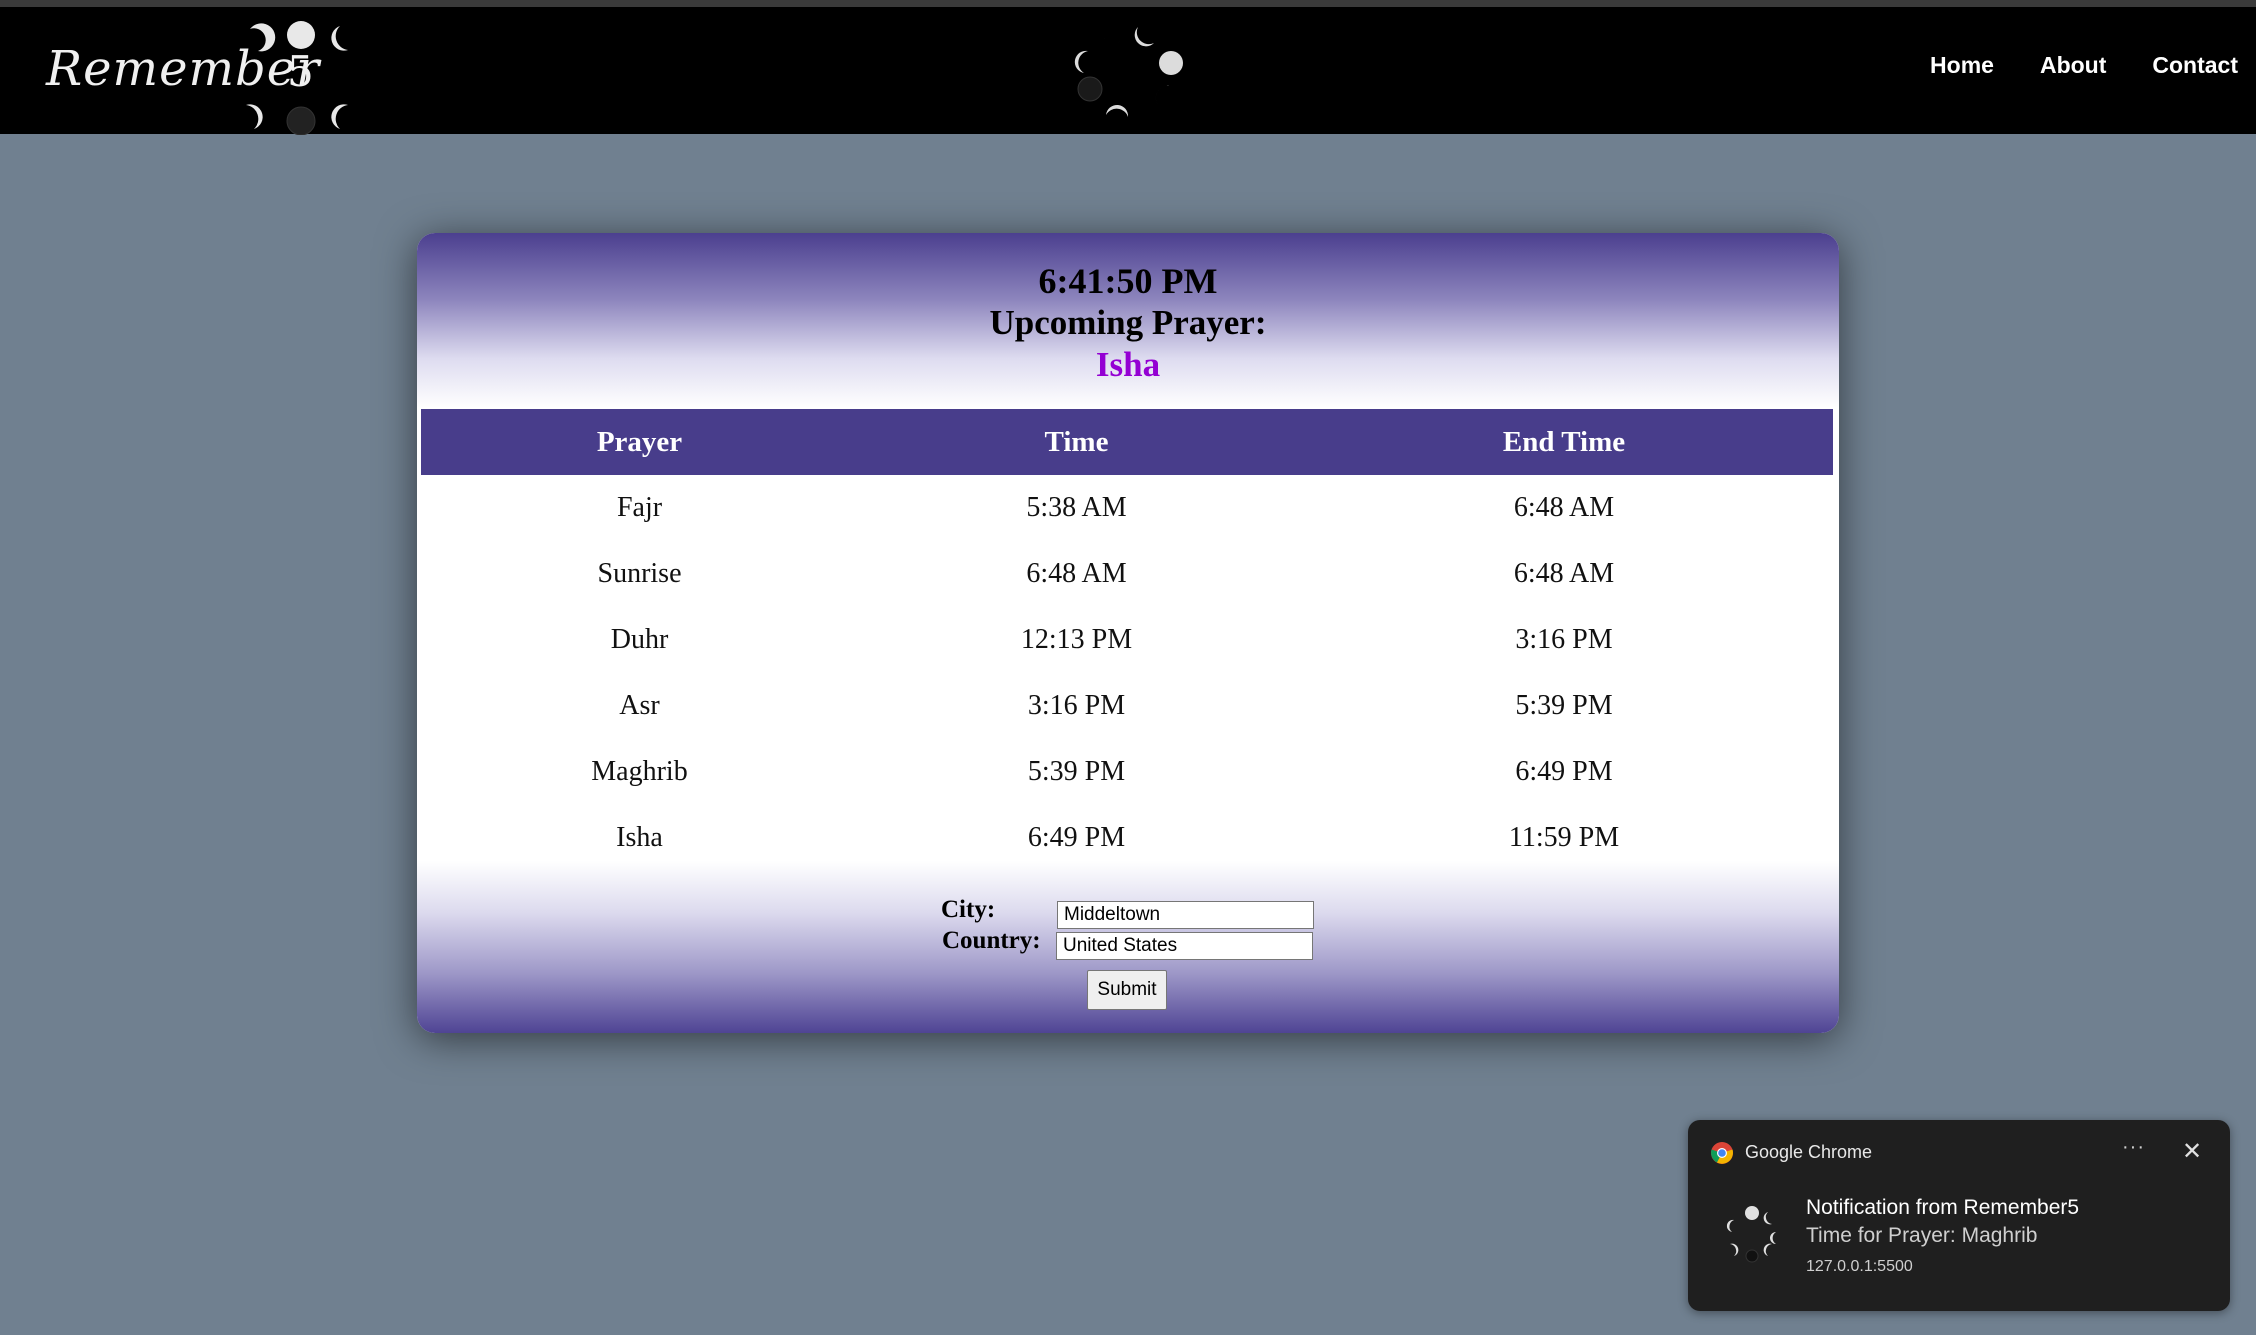 This screenshot has width=2256, height=1335. What do you see at coordinates (1128, 364) in the screenshot?
I see `upcoming-prayer-name: Isha` at bounding box center [1128, 364].